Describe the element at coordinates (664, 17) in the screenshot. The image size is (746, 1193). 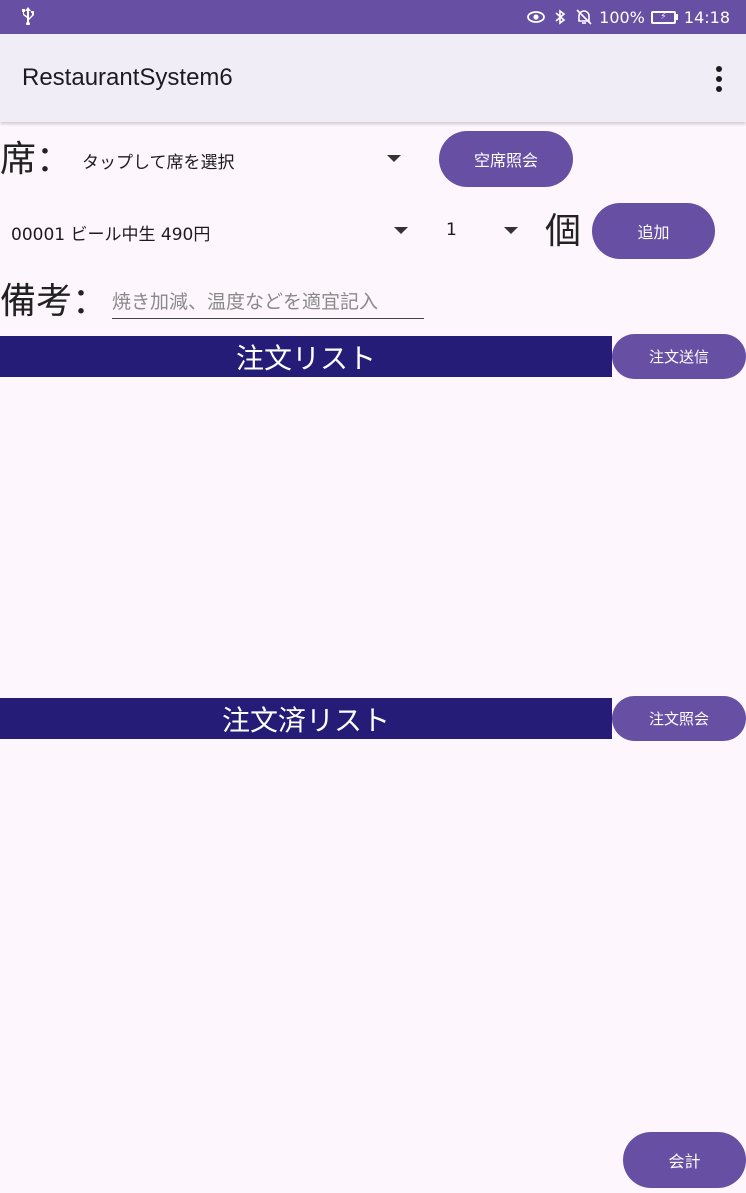
I see `battery-icon: ⚡` at that location.